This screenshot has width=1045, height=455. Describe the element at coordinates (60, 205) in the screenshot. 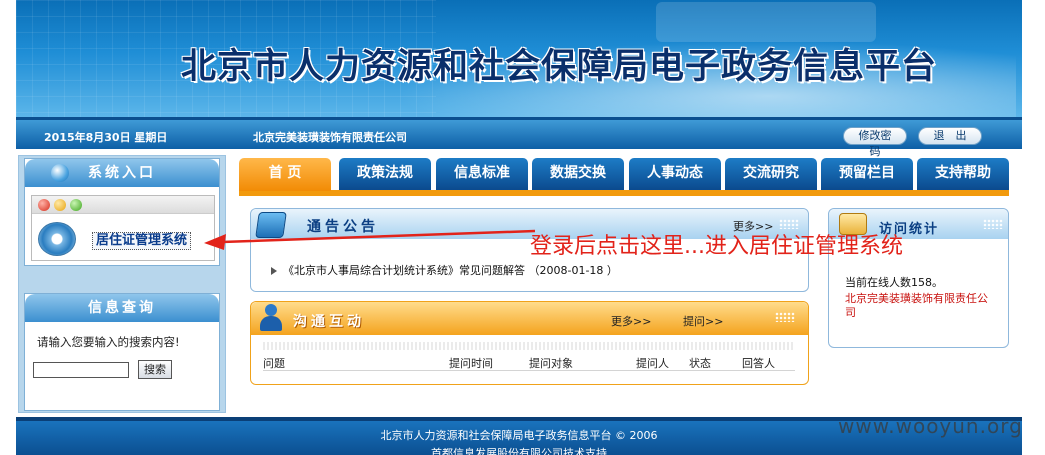

I see `window-minimize-icon` at that location.